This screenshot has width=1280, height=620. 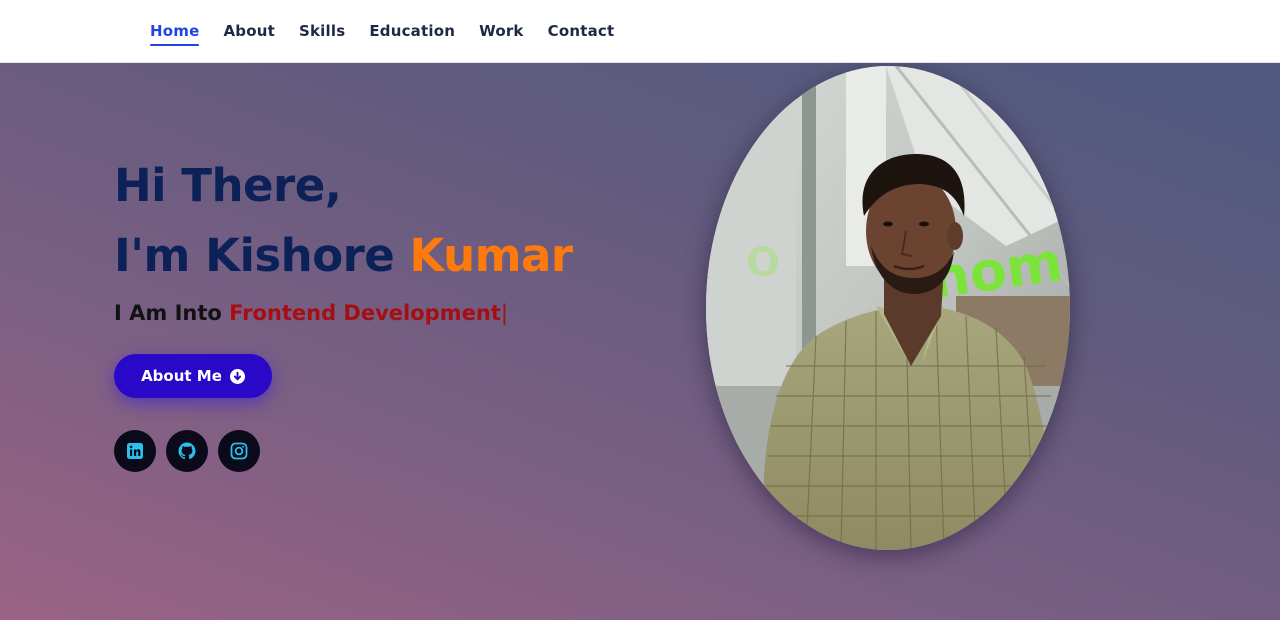 What do you see at coordinates (491, 255) in the screenshot?
I see `greeting-name-accent: Kumar` at bounding box center [491, 255].